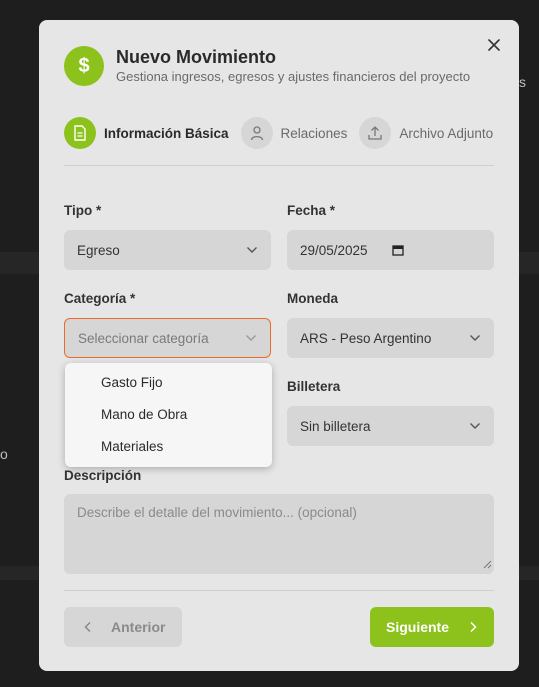 This screenshot has height=687, width=539. What do you see at coordinates (166, 133) in the screenshot?
I see `step-label: Información Básica` at bounding box center [166, 133].